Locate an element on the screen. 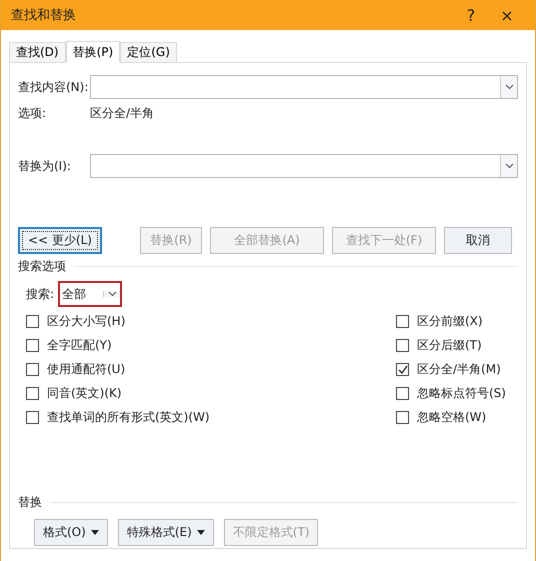  help-button: ? is located at coordinates (471, 15).